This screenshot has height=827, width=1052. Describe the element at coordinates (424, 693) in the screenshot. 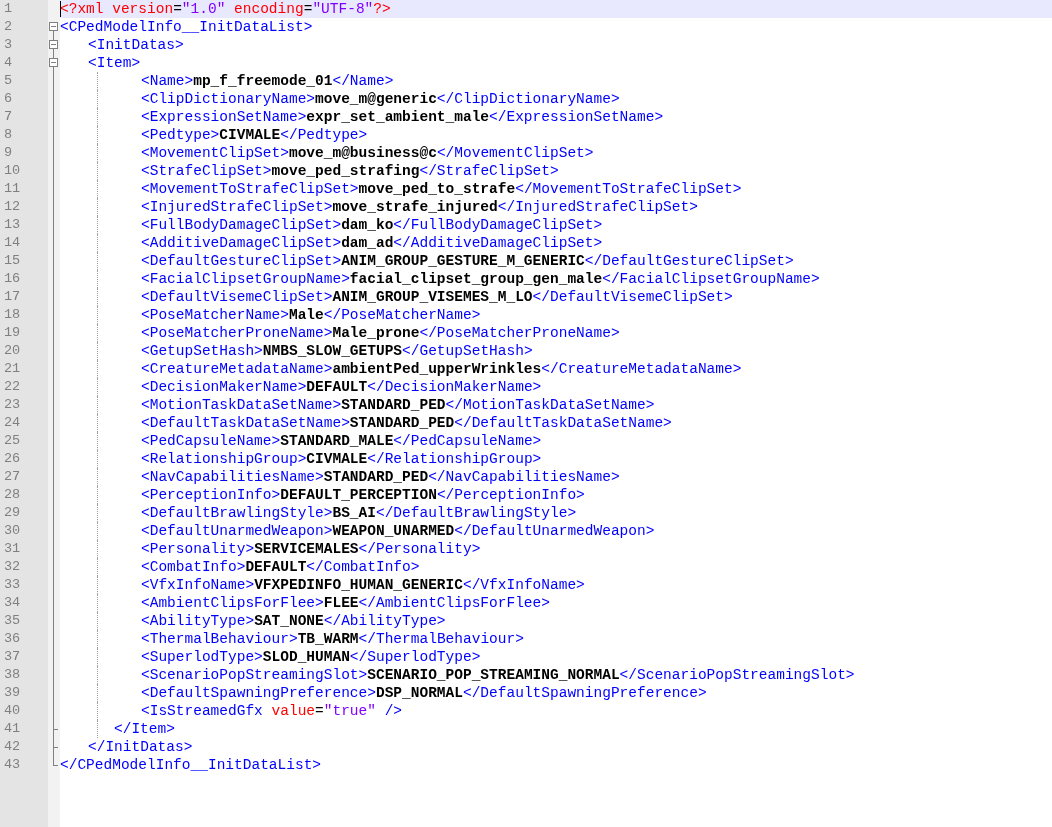

I see `code-line: <DefaultSpawningPreference>DSP_NORMAL</DefaultSpawningPreference>` at that location.